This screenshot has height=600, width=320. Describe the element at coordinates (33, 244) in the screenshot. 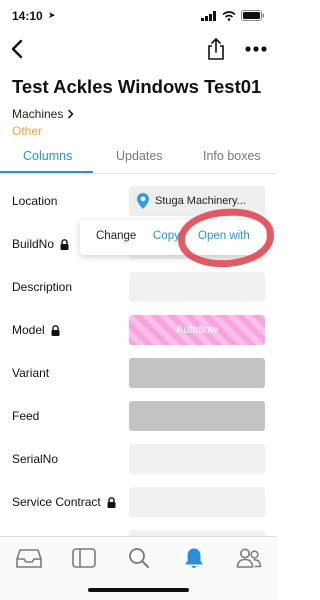

I see `buildno-label-text: BuildNo` at that location.